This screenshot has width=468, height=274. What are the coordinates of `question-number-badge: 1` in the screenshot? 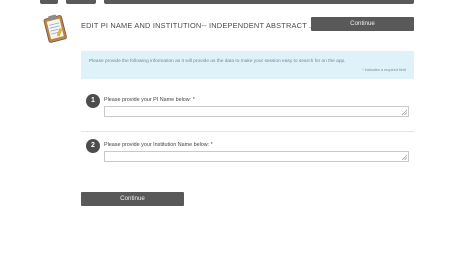 It's located at (93, 101).